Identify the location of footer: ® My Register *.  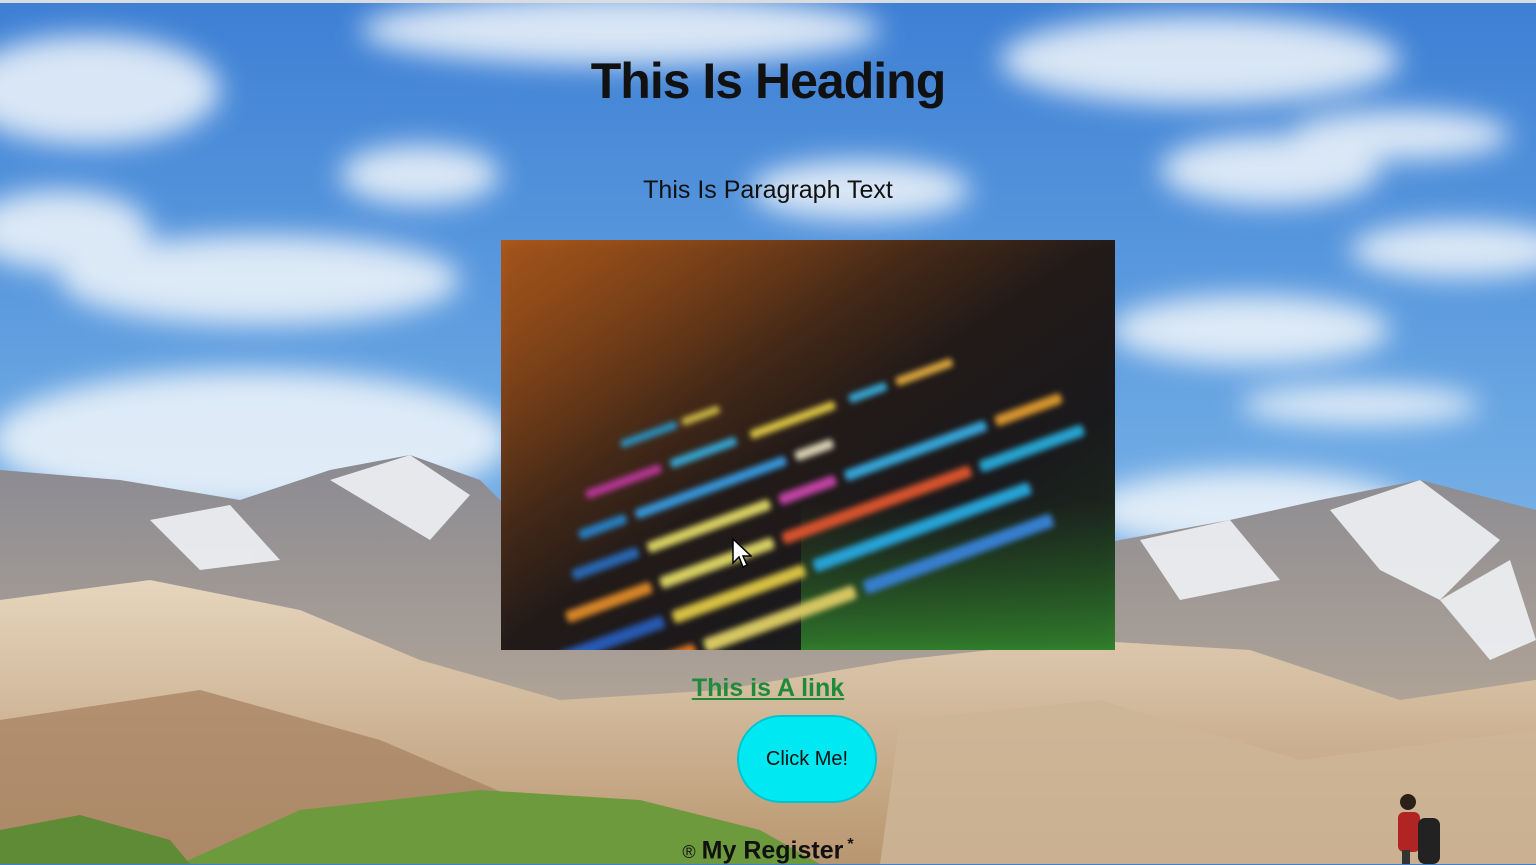
(768, 850).